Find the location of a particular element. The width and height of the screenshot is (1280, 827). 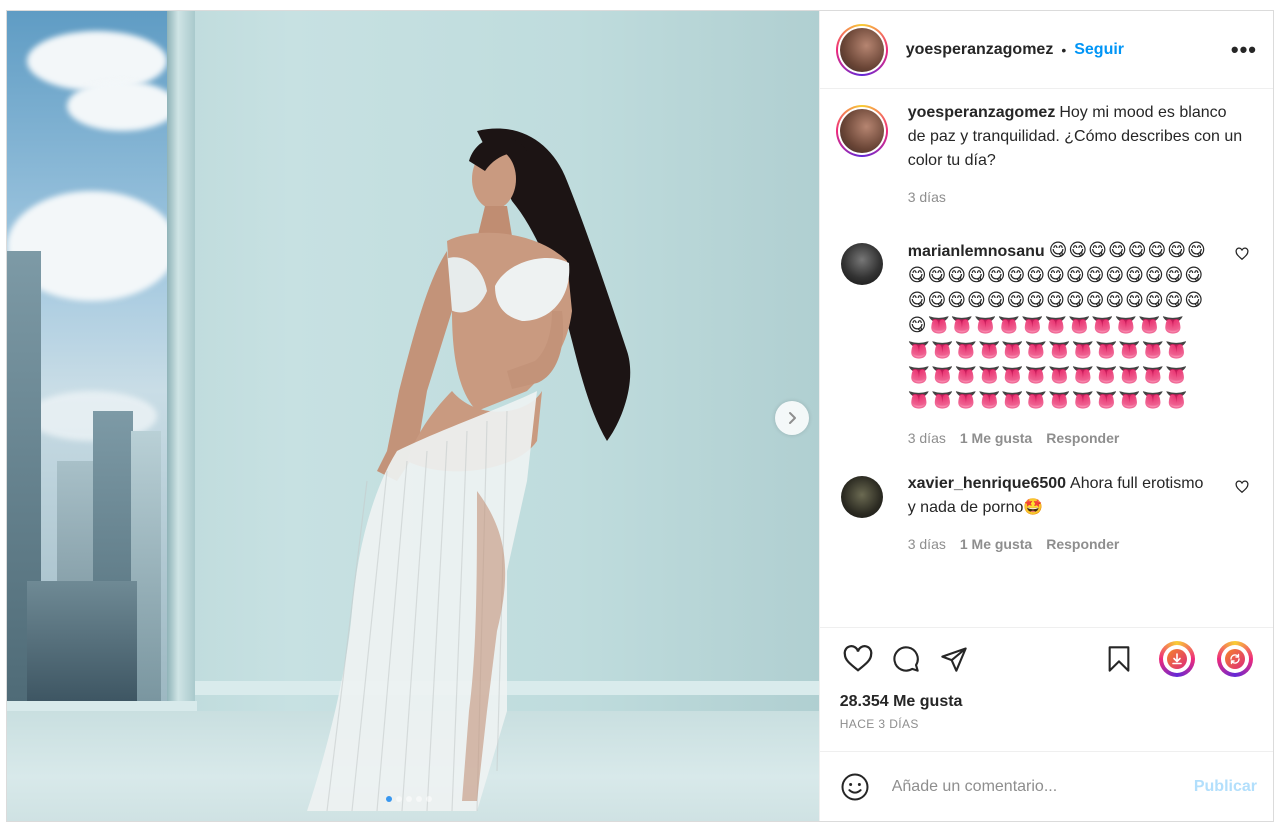

comment-button is located at coordinates (906, 659).